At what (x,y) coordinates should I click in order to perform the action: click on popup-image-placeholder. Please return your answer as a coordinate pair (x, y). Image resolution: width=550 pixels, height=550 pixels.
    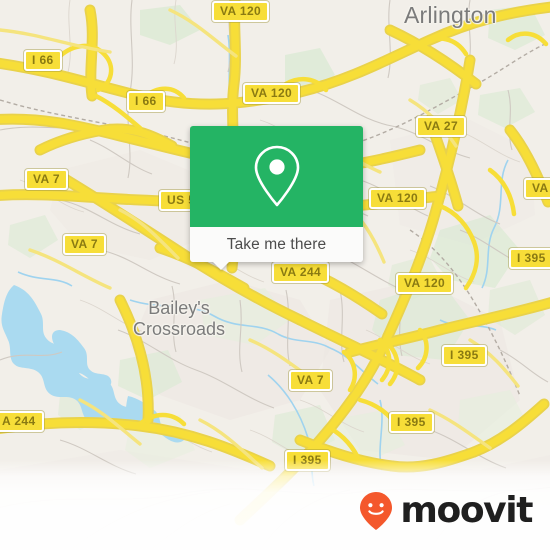
    Looking at the image, I should click on (276, 176).